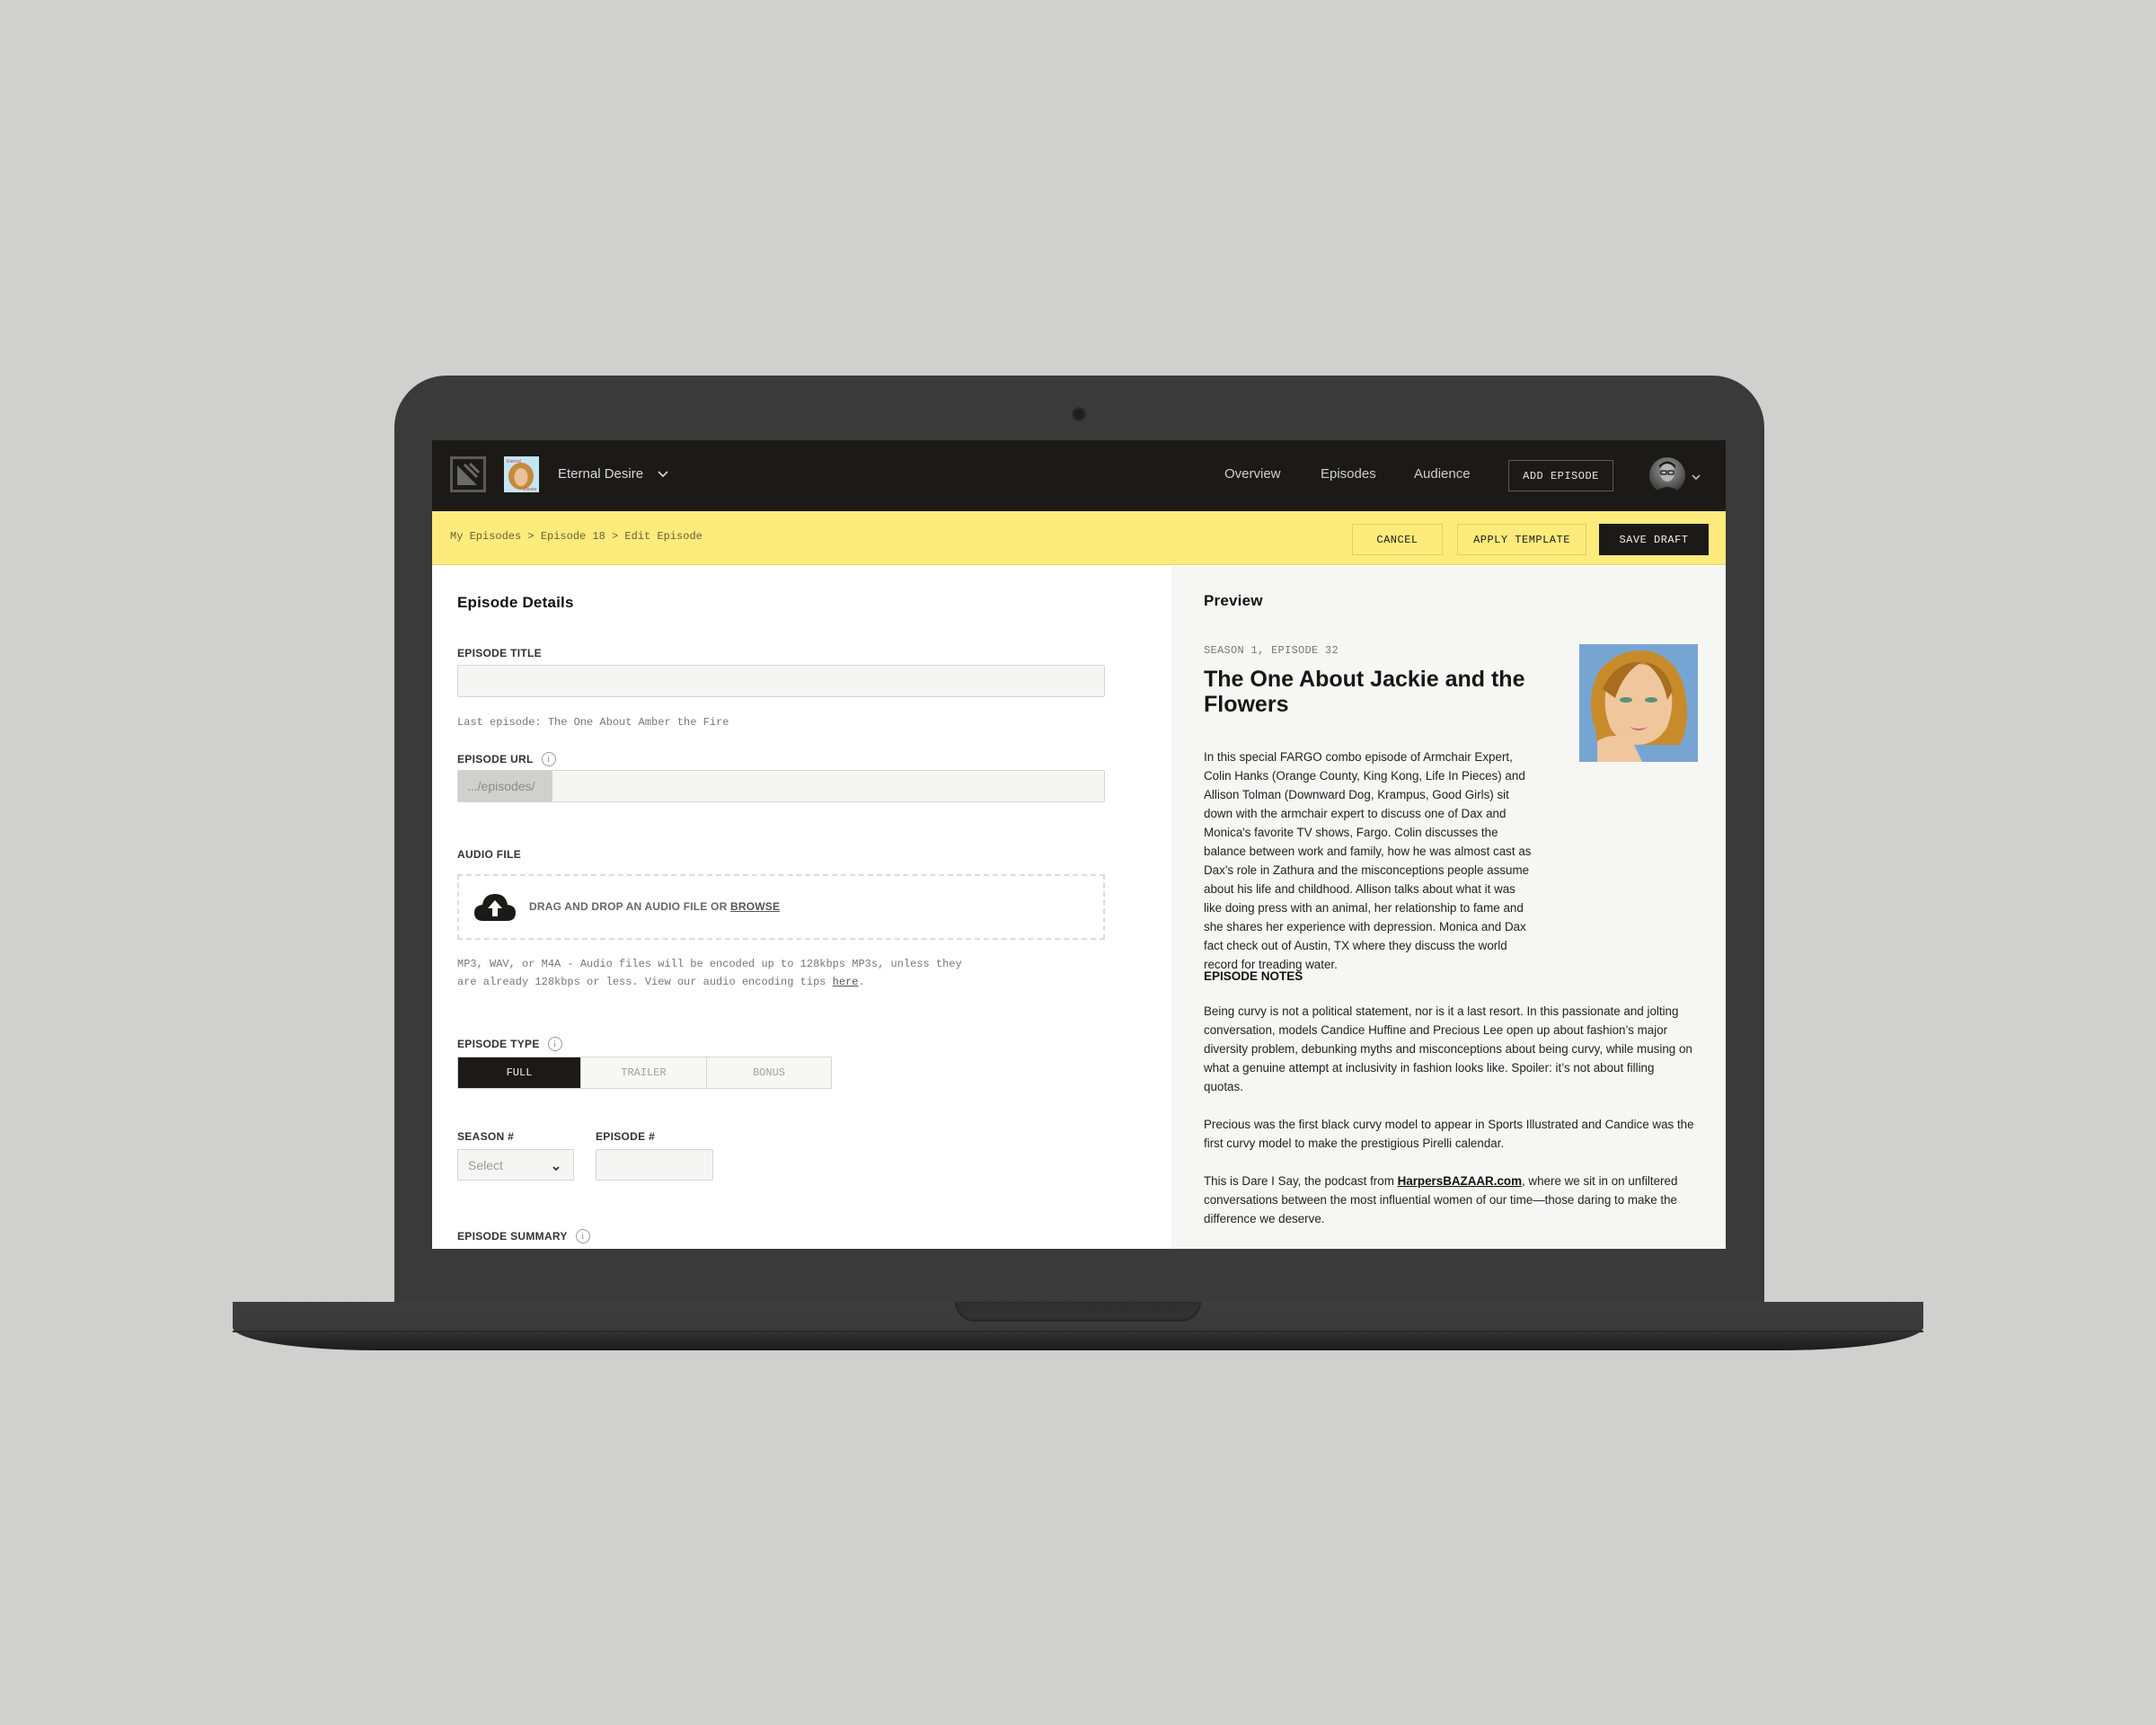 The image size is (2156, 1725). I want to click on account-chevron-down-icon, so click(1696, 478).